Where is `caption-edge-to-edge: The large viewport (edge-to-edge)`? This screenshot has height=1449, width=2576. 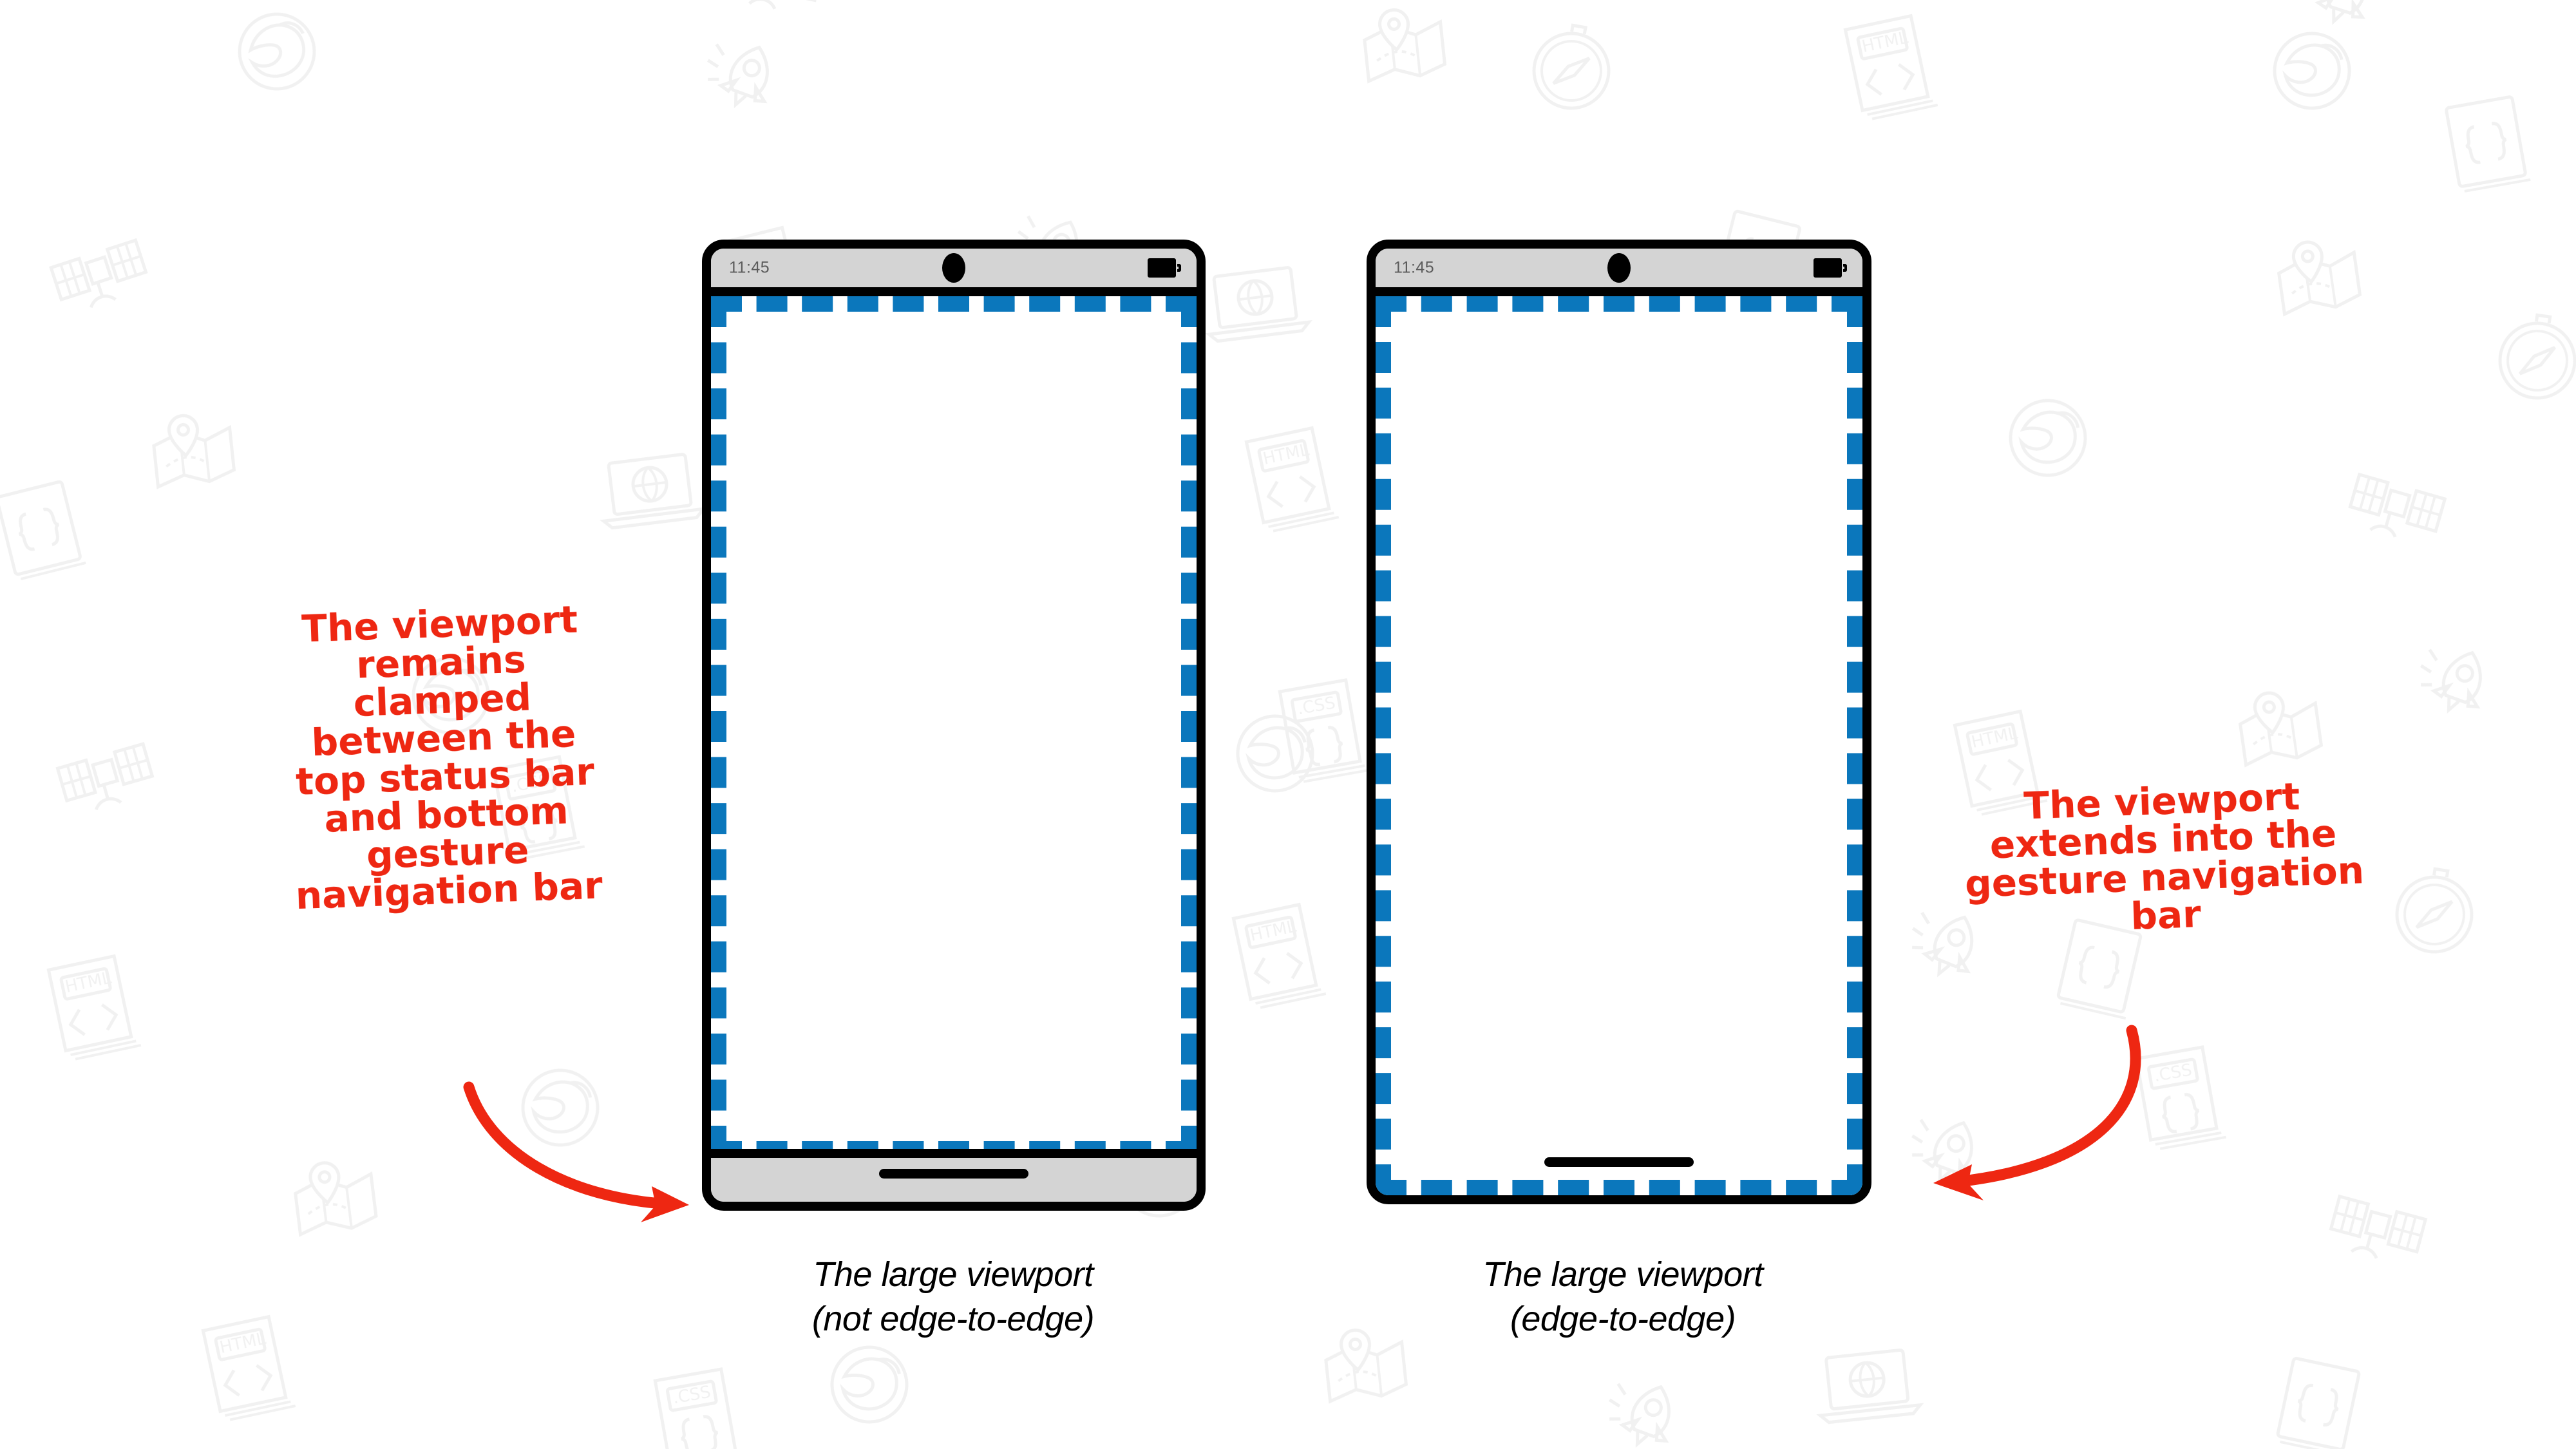 caption-edge-to-edge: The large viewport (edge-to-edge) is located at coordinates (1622, 1297).